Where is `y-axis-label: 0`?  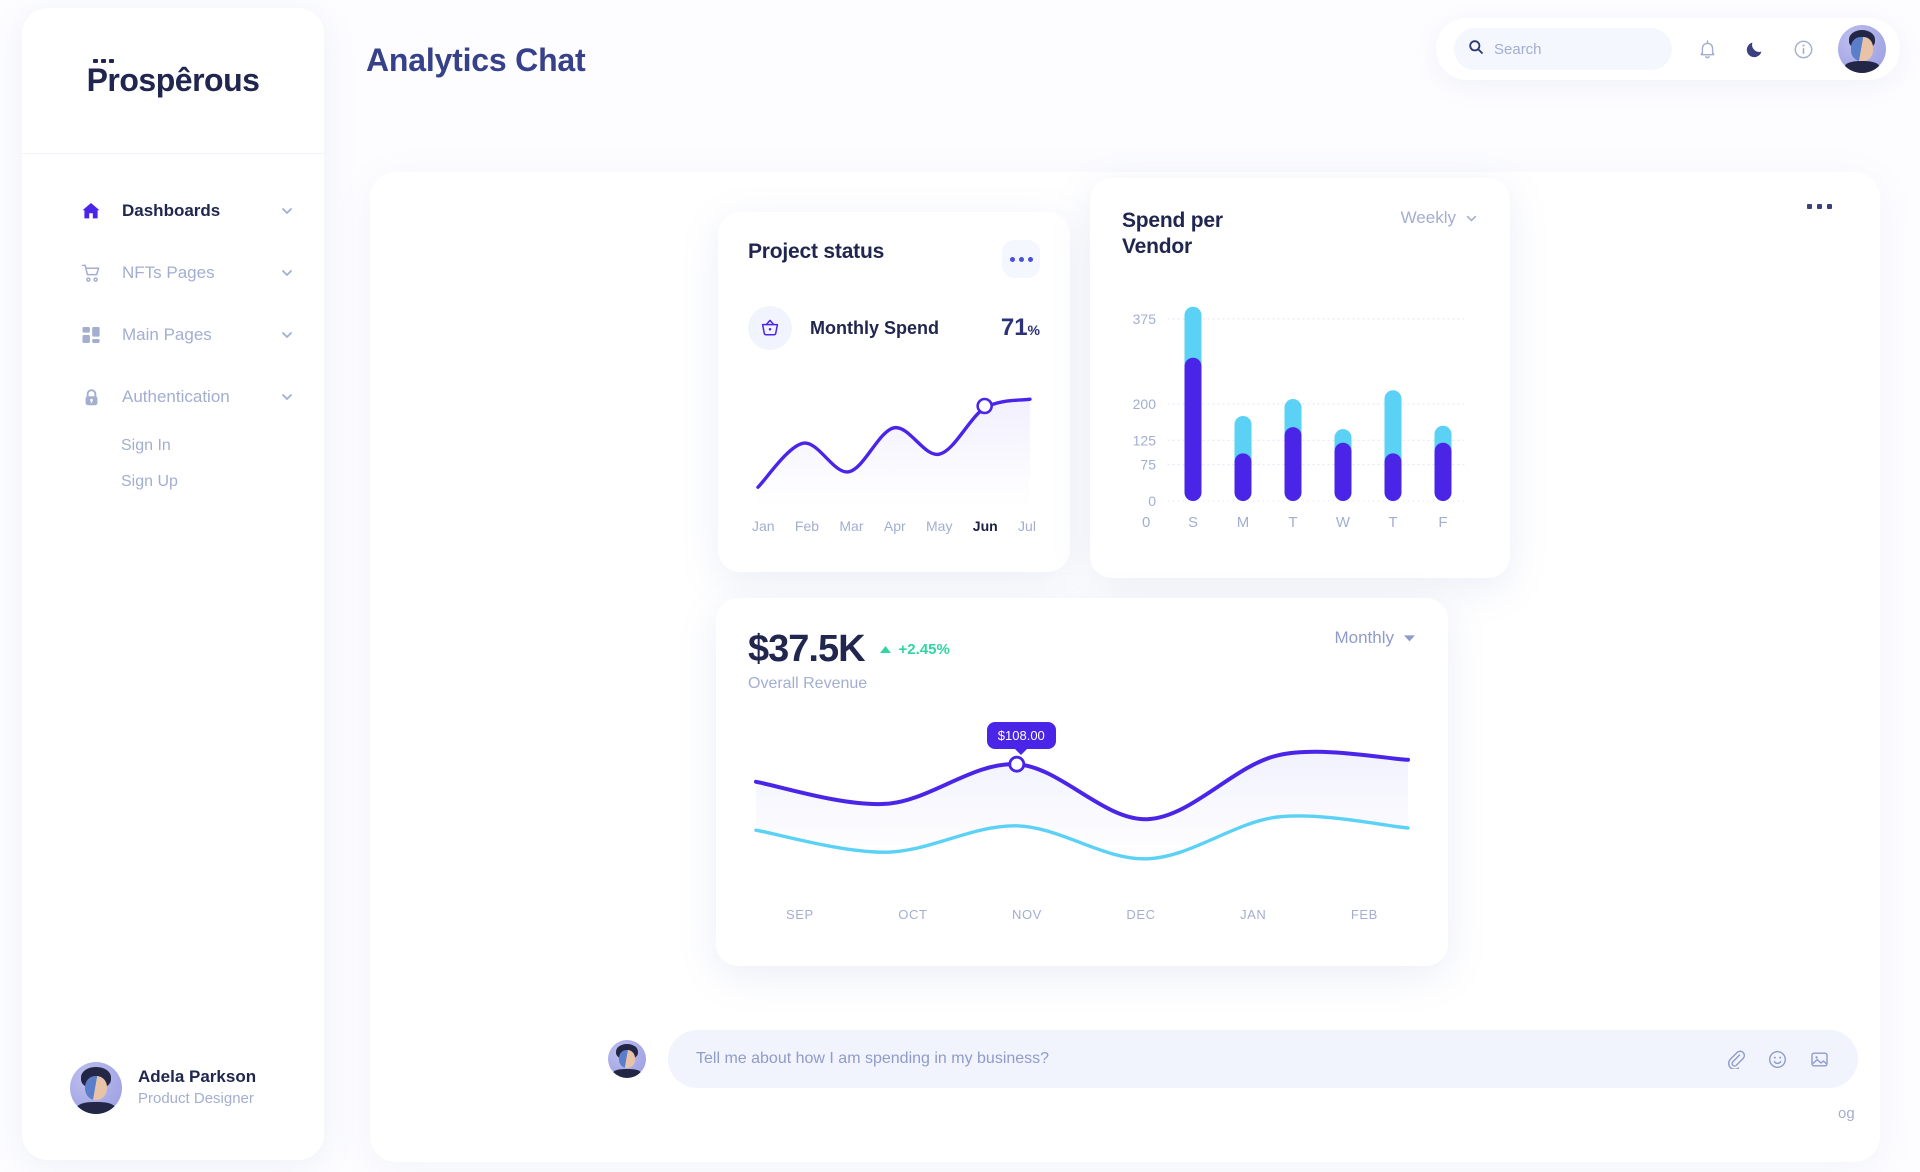 y-axis-label: 0 is located at coordinates (1152, 501).